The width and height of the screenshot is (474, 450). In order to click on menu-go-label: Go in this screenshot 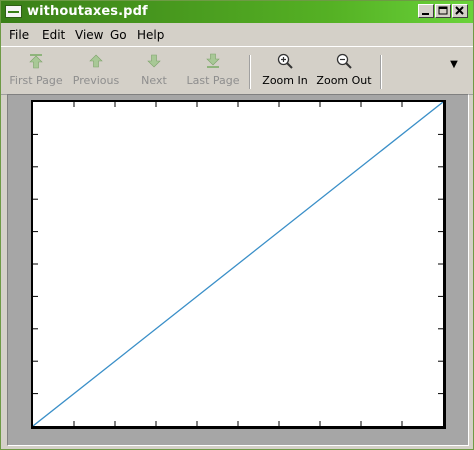, I will do `click(118, 35)`.